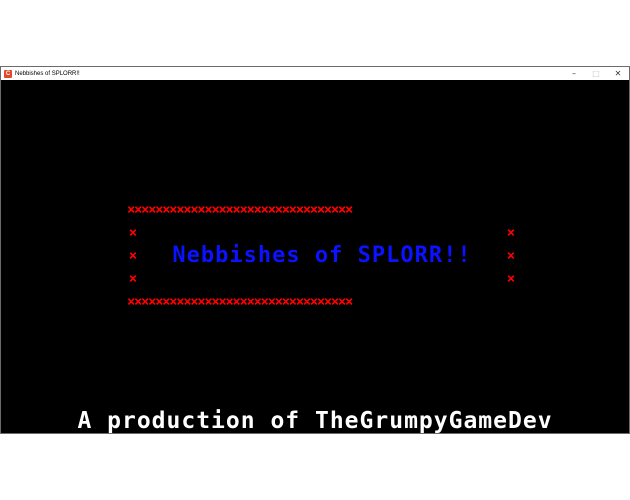  Describe the element at coordinates (47, 73) in the screenshot. I see `window-title: Nebbishes of SPLORR!!` at that location.